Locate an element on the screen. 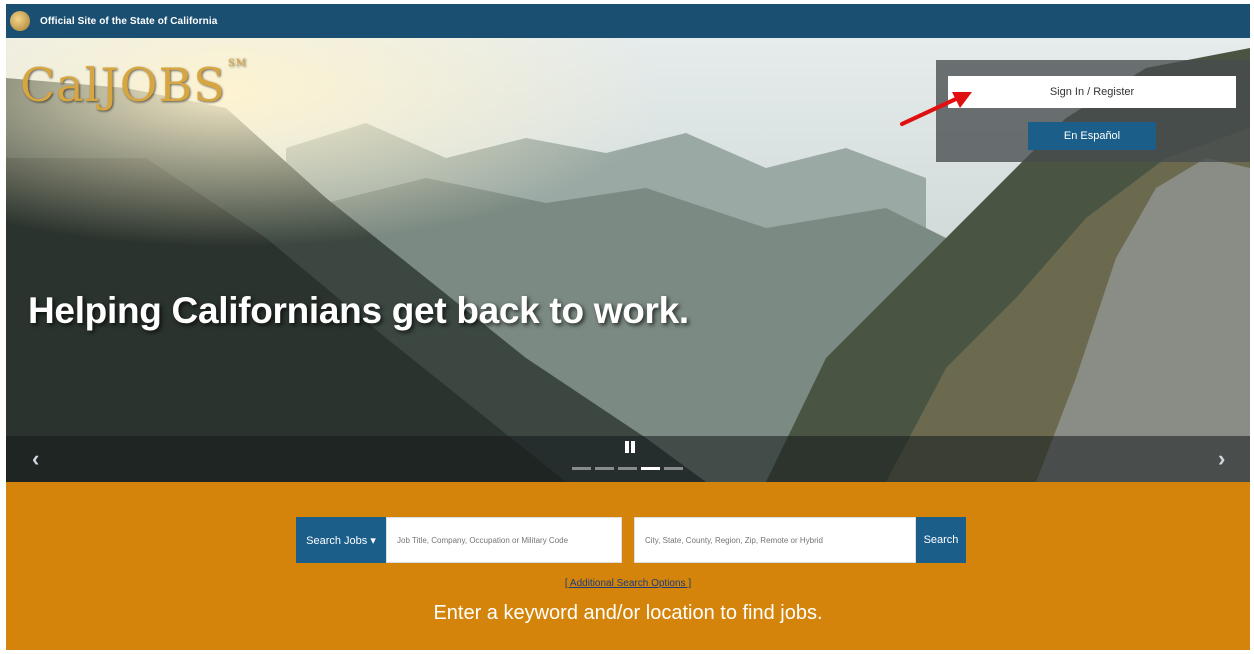 The width and height of the screenshot is (1254, 654). state-banner-text: Official Site of the State of California is located at coordinates (128, 21).